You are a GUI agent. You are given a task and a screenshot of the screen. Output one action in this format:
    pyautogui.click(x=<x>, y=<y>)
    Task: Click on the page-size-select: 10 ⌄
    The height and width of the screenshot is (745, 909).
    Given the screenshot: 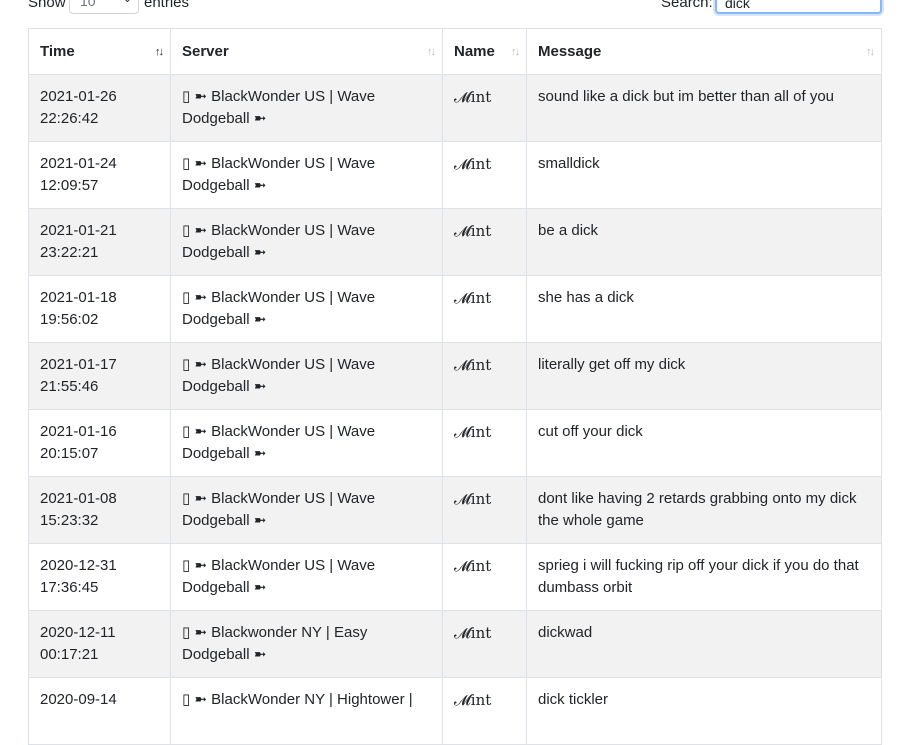 What is the action you would take?
    pyautogui.click(x=104, y=7)
    